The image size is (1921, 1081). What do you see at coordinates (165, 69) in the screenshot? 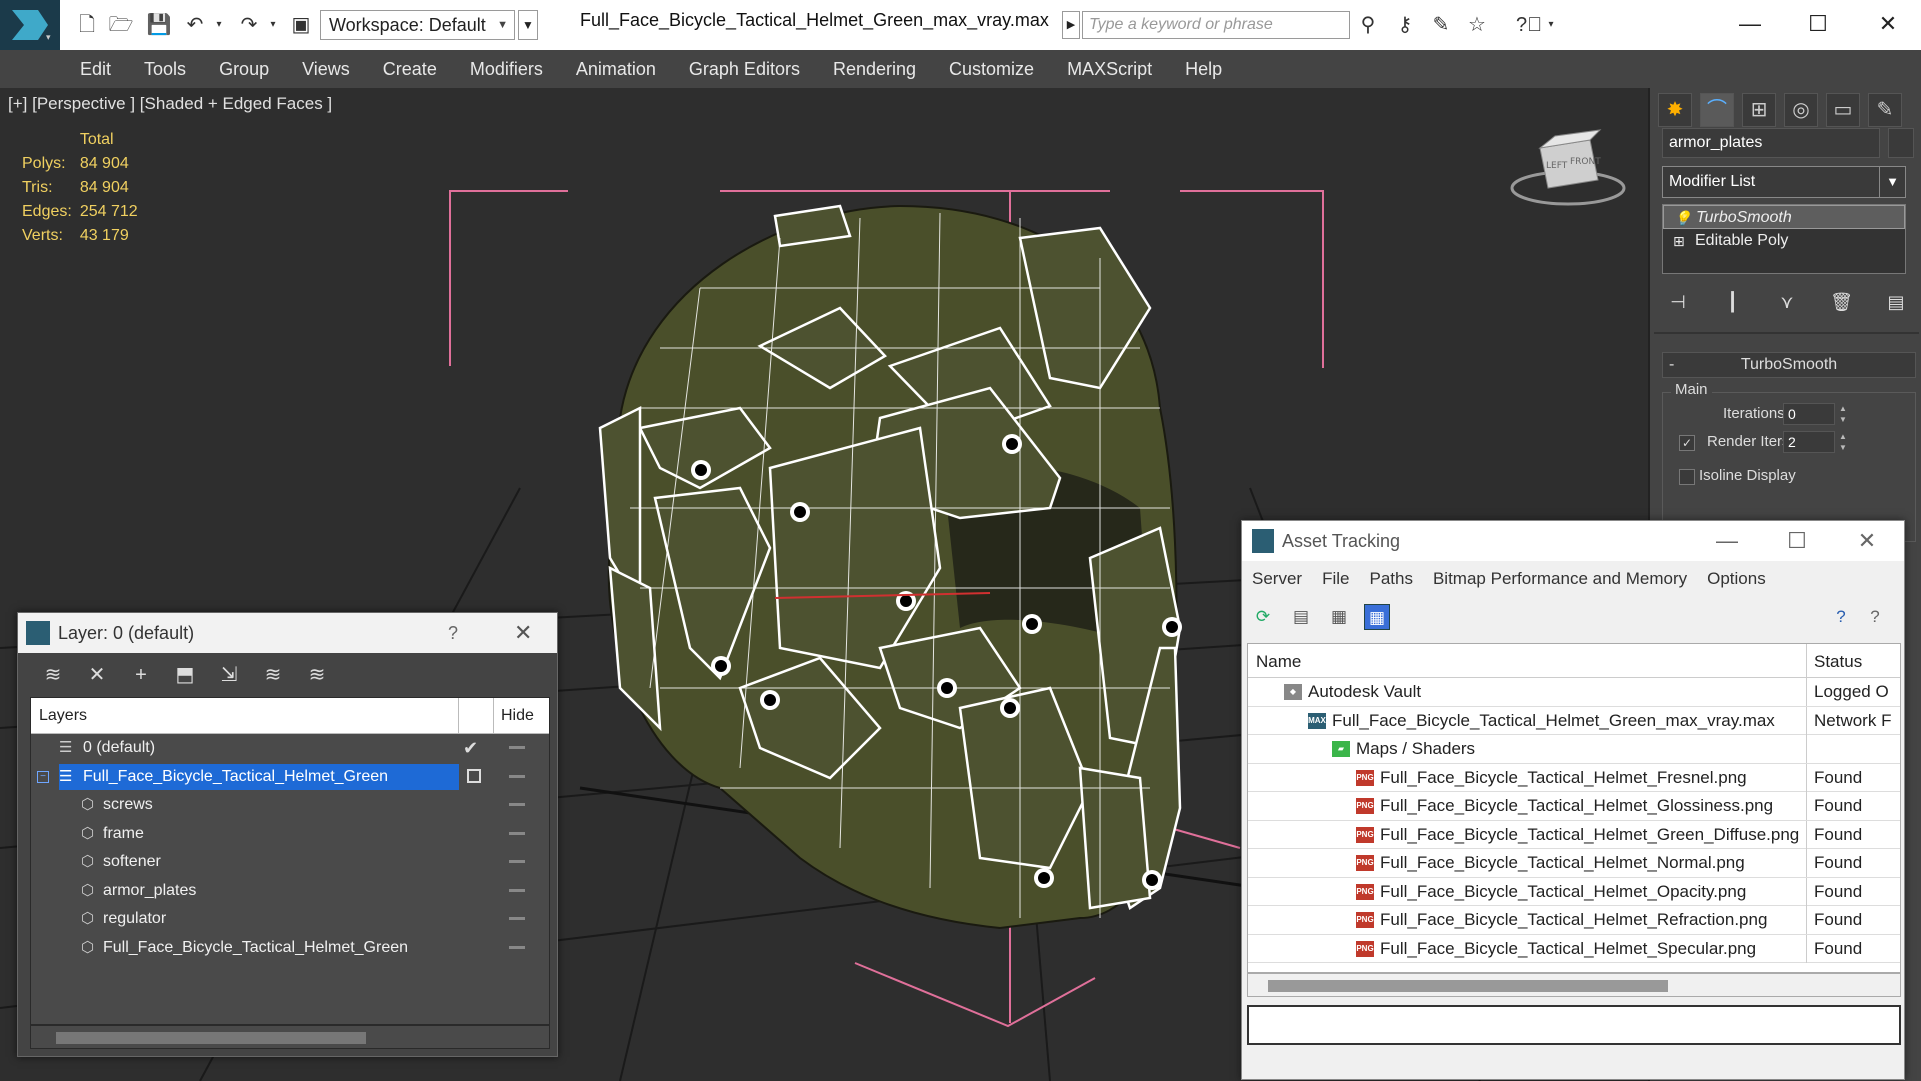
I see `menu-tools: Tools` at bounding box center [165, 69].